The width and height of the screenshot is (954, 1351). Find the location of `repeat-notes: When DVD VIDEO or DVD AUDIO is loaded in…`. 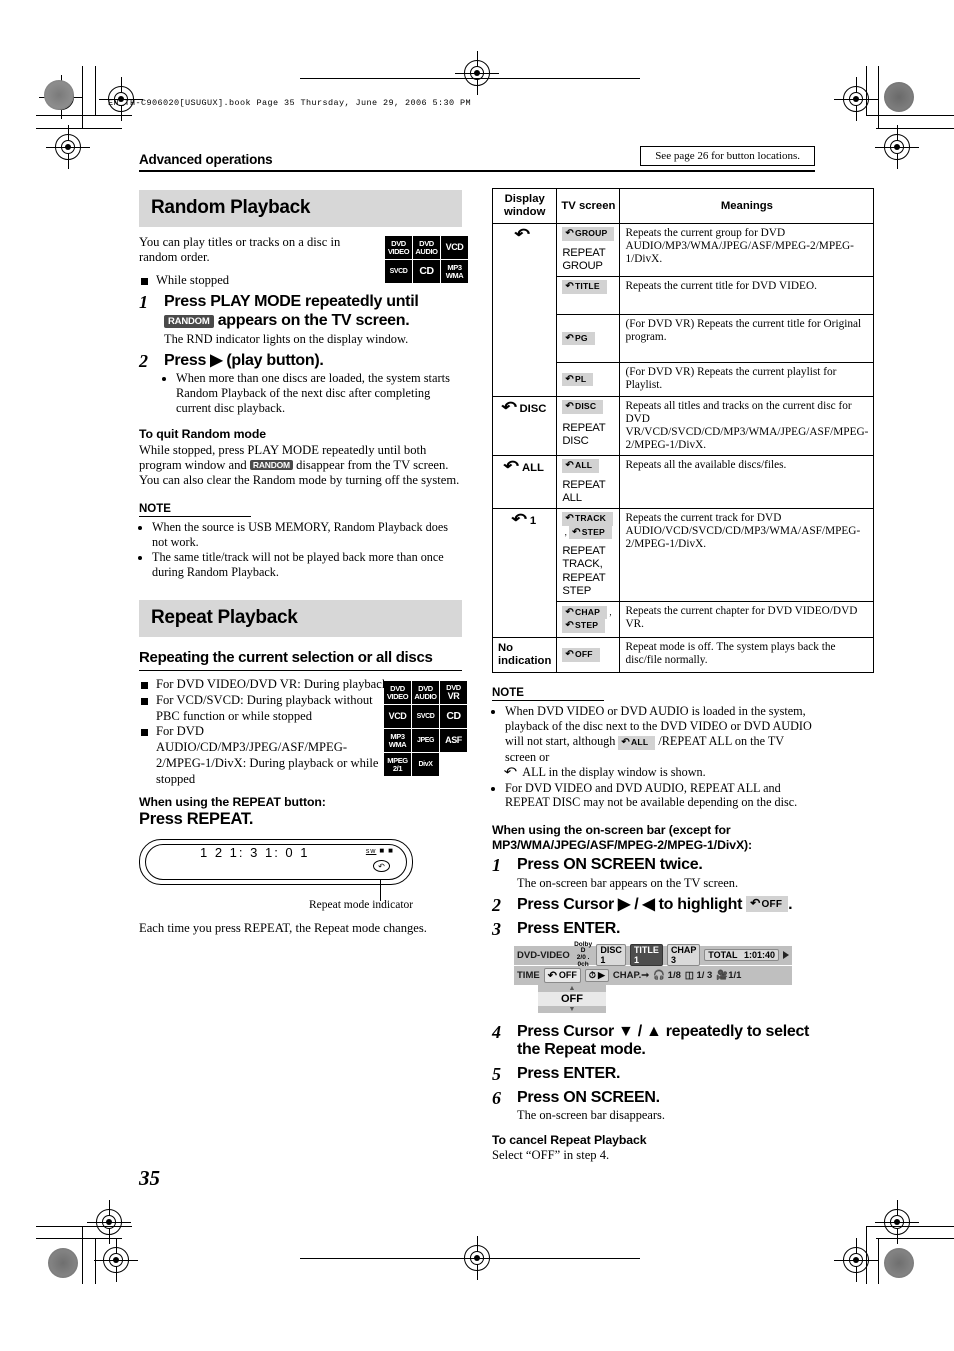

repeat-notes: When DVD VIDEO or DVD AUDIO is loaded in… is located at coordinates (653, 757).